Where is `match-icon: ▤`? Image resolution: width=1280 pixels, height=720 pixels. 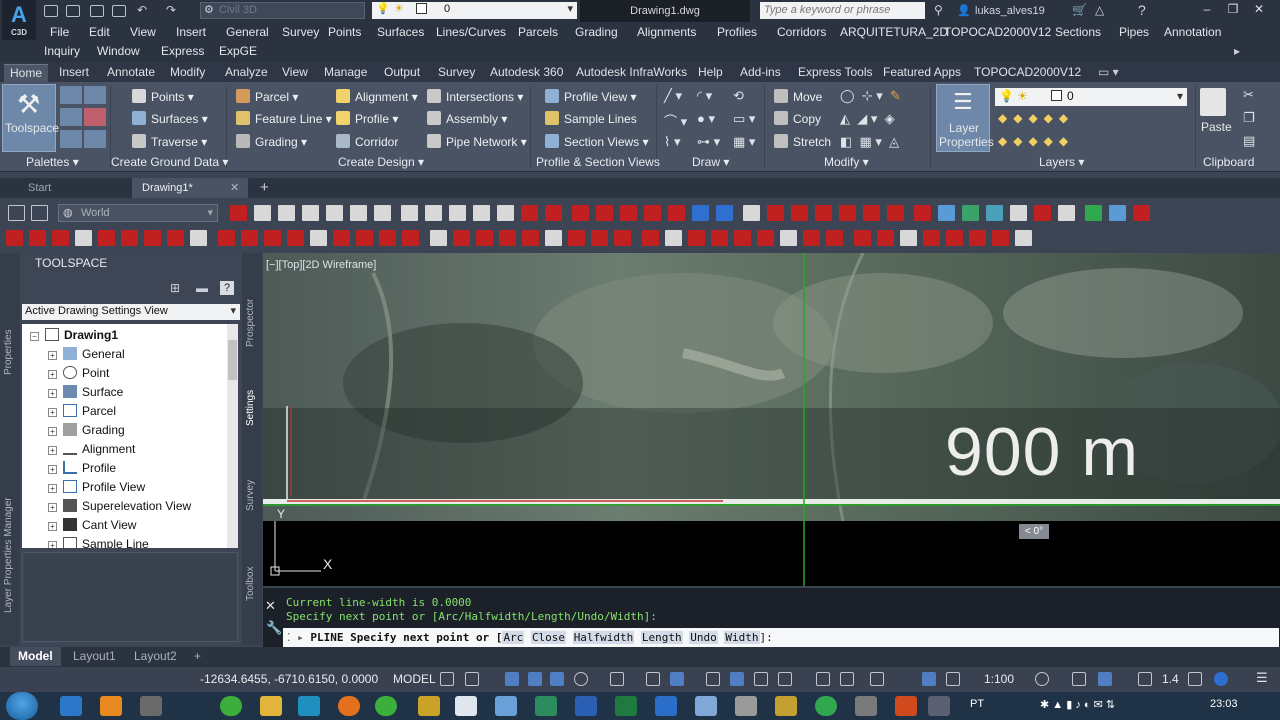
match-icon: ▤ is located at coordinates (1249, 141).